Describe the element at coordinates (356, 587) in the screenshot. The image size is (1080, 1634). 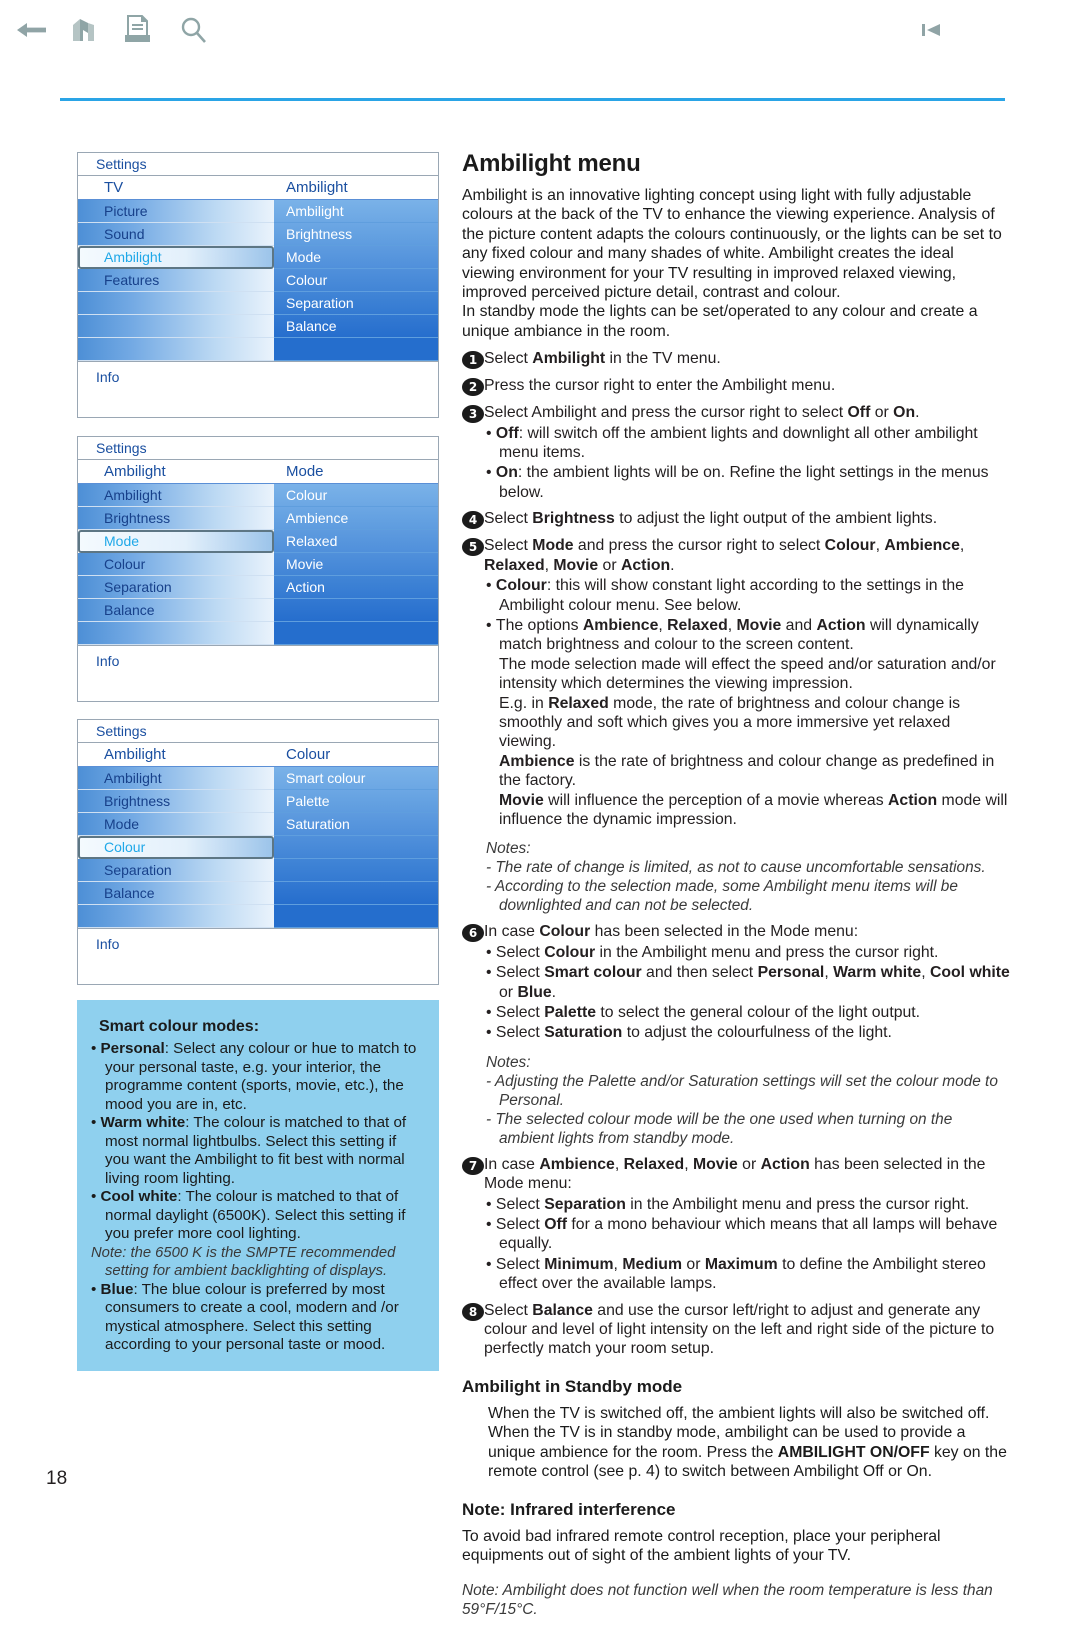
I see `menu-item: Action` at that location.